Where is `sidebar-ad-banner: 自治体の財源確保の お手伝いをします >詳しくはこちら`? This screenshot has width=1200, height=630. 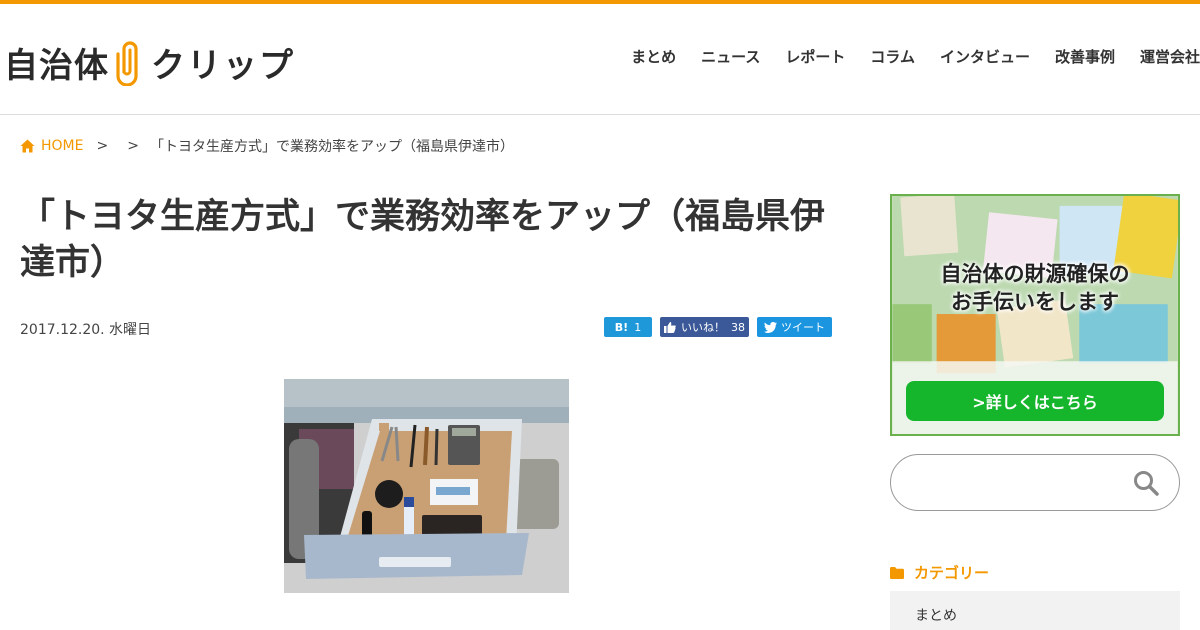 sidebar-ad-banner: 自治体の財源確保の お手伝いをします >詳しくはこちら is located at coordinates (1035, 315).